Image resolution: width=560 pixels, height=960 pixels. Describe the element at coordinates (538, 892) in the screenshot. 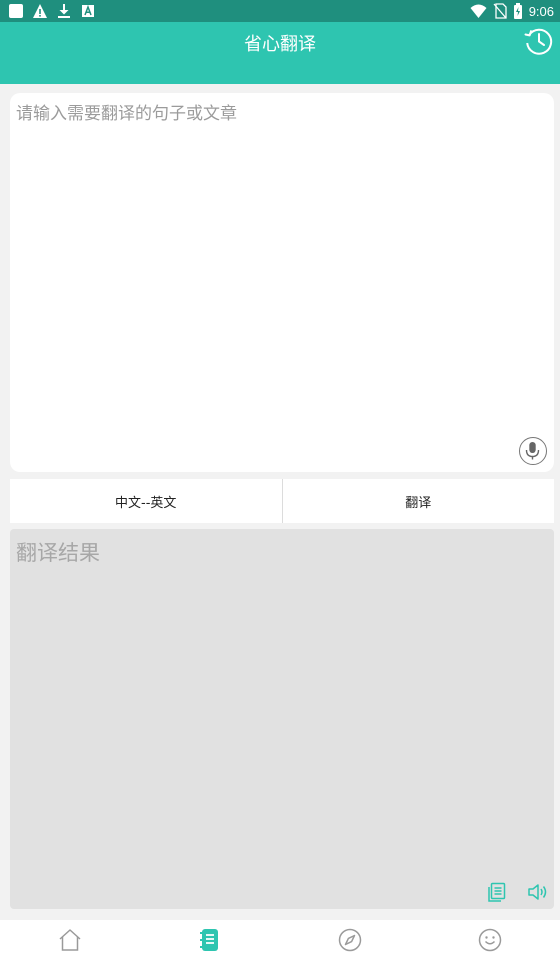

I see `speaker-icon` at that location.